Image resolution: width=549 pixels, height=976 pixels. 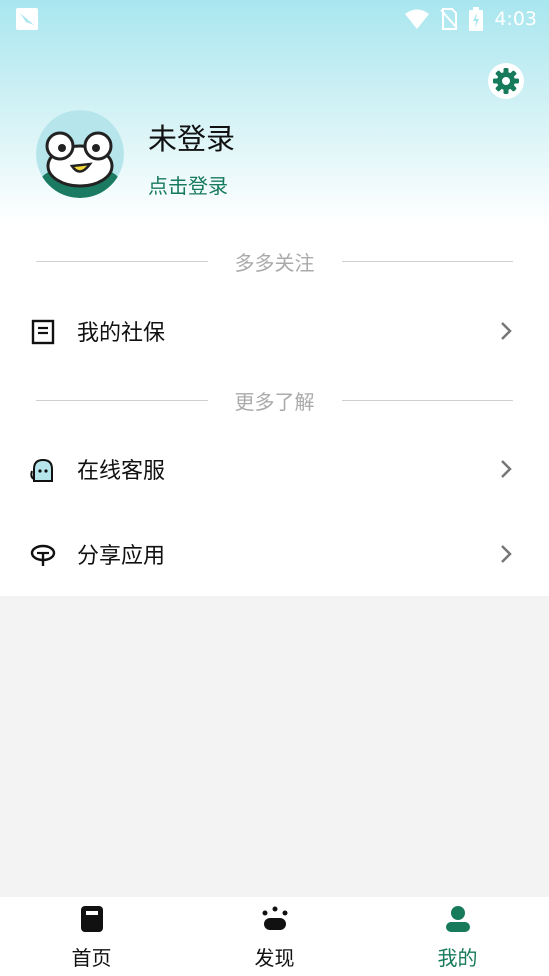 What do you see at coordinates (274, 20) in the screenshot?
I see `status-bar: 4:03` at bounding box center [274, 20].